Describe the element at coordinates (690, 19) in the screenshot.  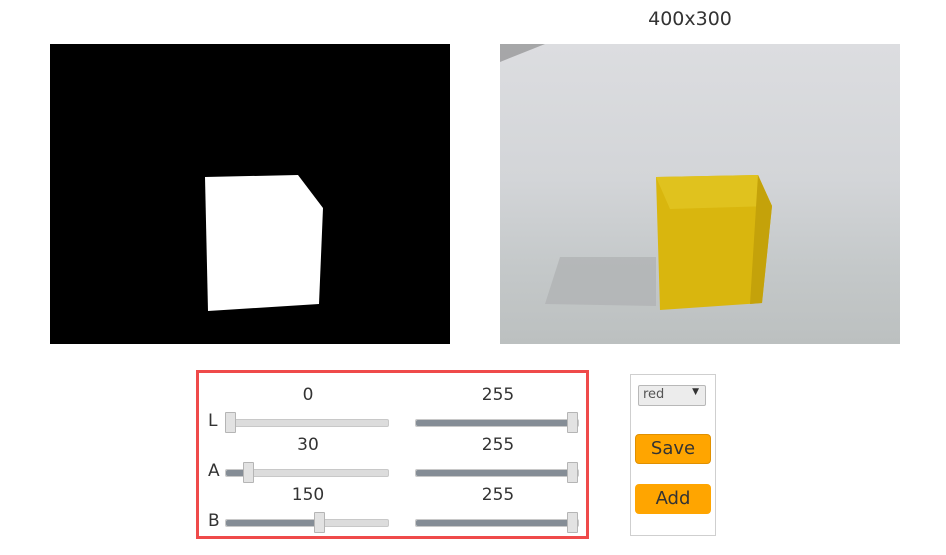
I see `resolution-label: 400x300` at that location.